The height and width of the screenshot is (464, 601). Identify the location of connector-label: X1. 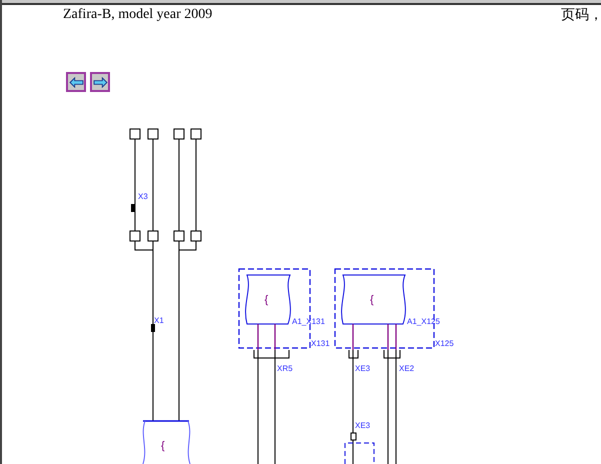
(159, 320).